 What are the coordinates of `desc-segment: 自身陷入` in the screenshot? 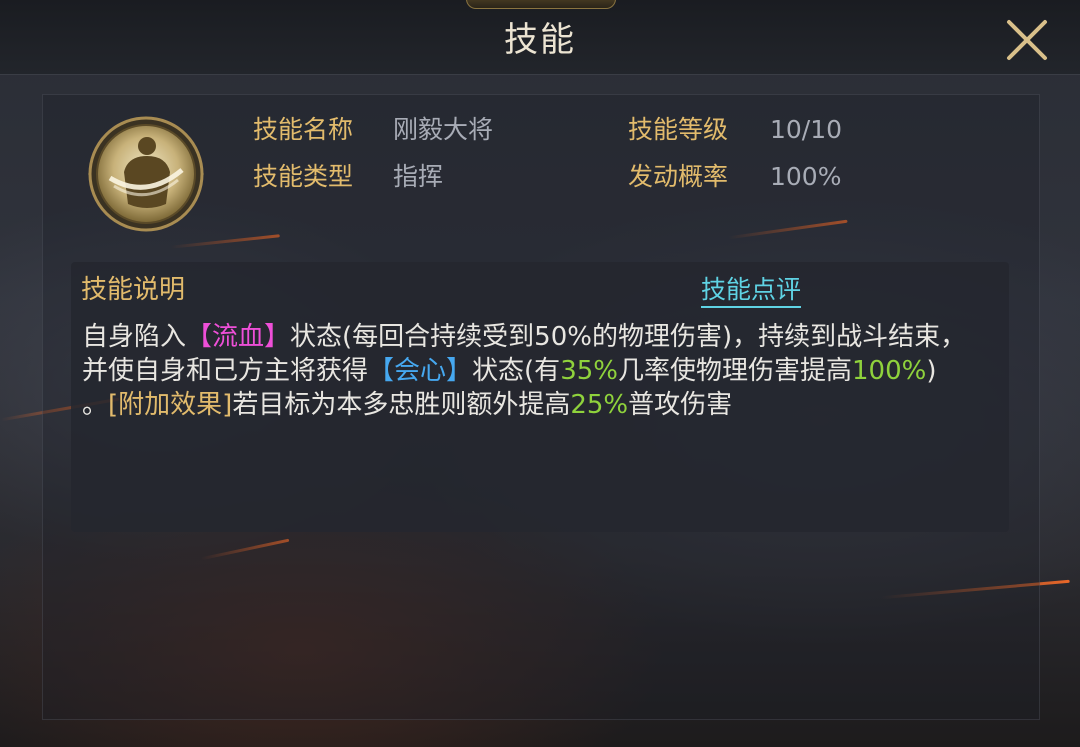 It's located at (134, 337).